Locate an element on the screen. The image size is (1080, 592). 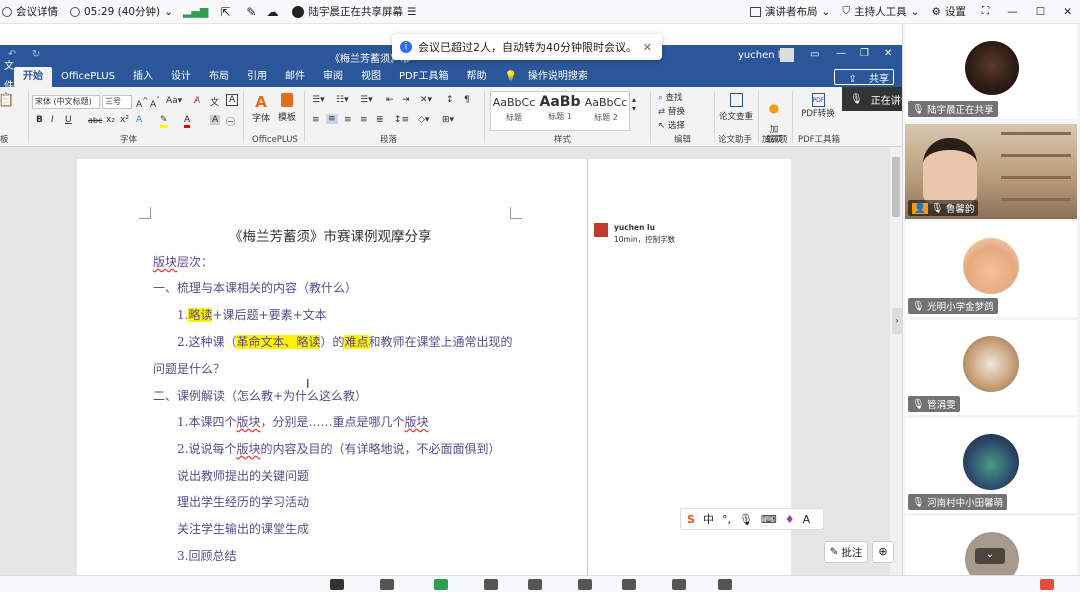
select-button: ↖ 选择 is located at coordinates (671, 125).